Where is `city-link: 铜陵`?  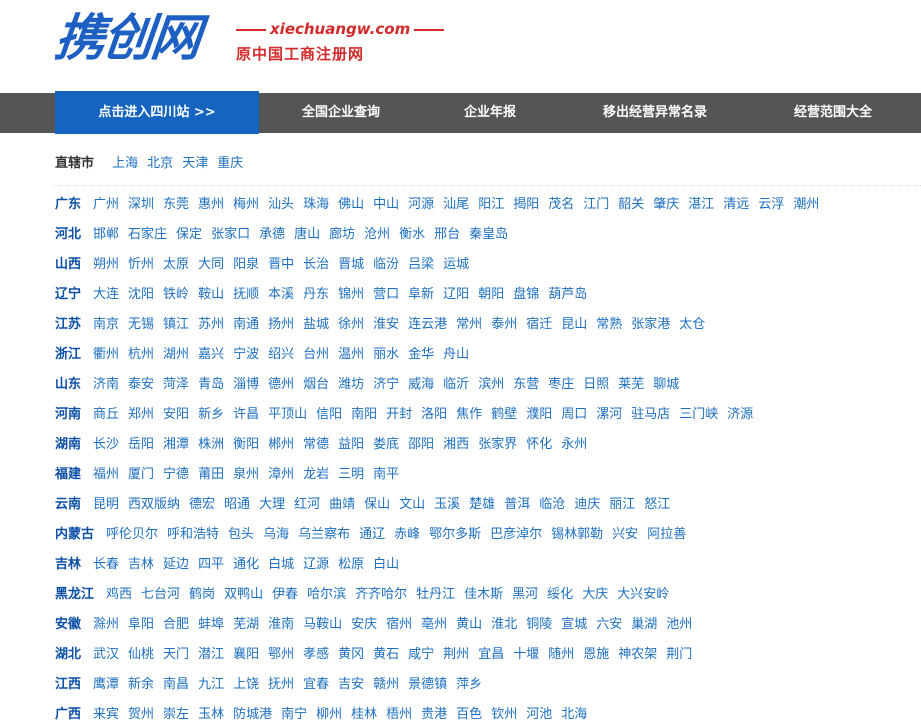
city-link: 铜陵 is located at coordinates (539, 624).